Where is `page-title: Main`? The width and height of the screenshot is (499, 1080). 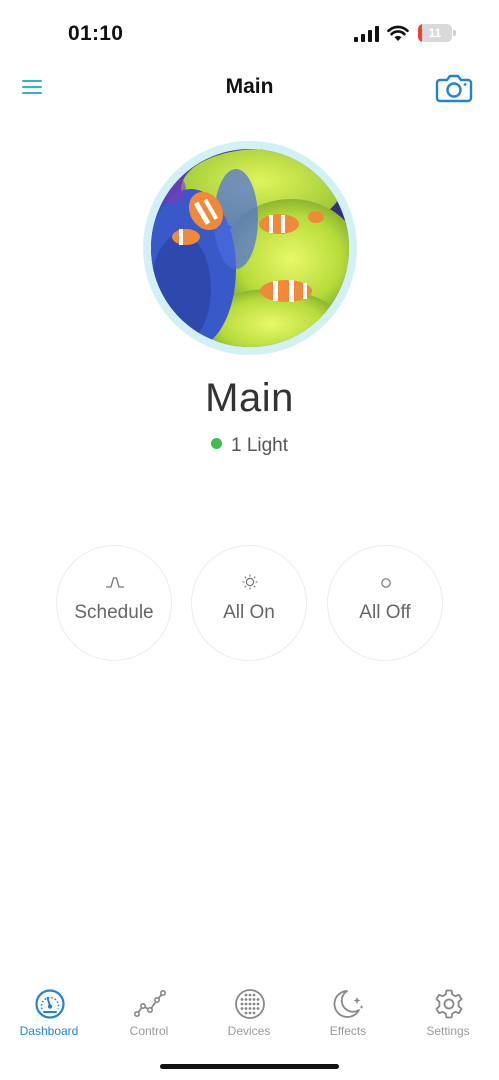 page-title: Main is located at coordinates (249, 86).